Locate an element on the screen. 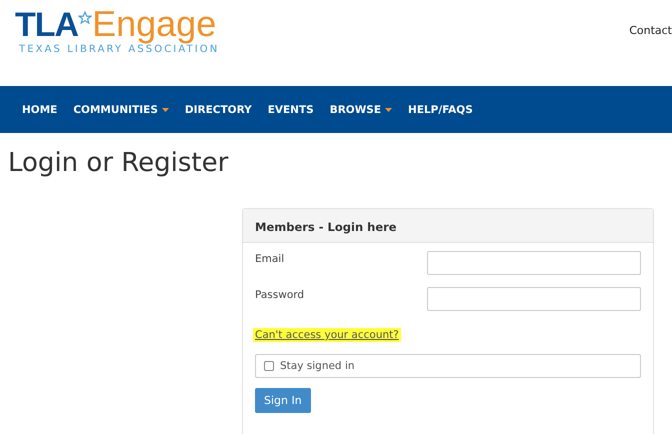  field-label: Email is located at coordinates (269, 259).